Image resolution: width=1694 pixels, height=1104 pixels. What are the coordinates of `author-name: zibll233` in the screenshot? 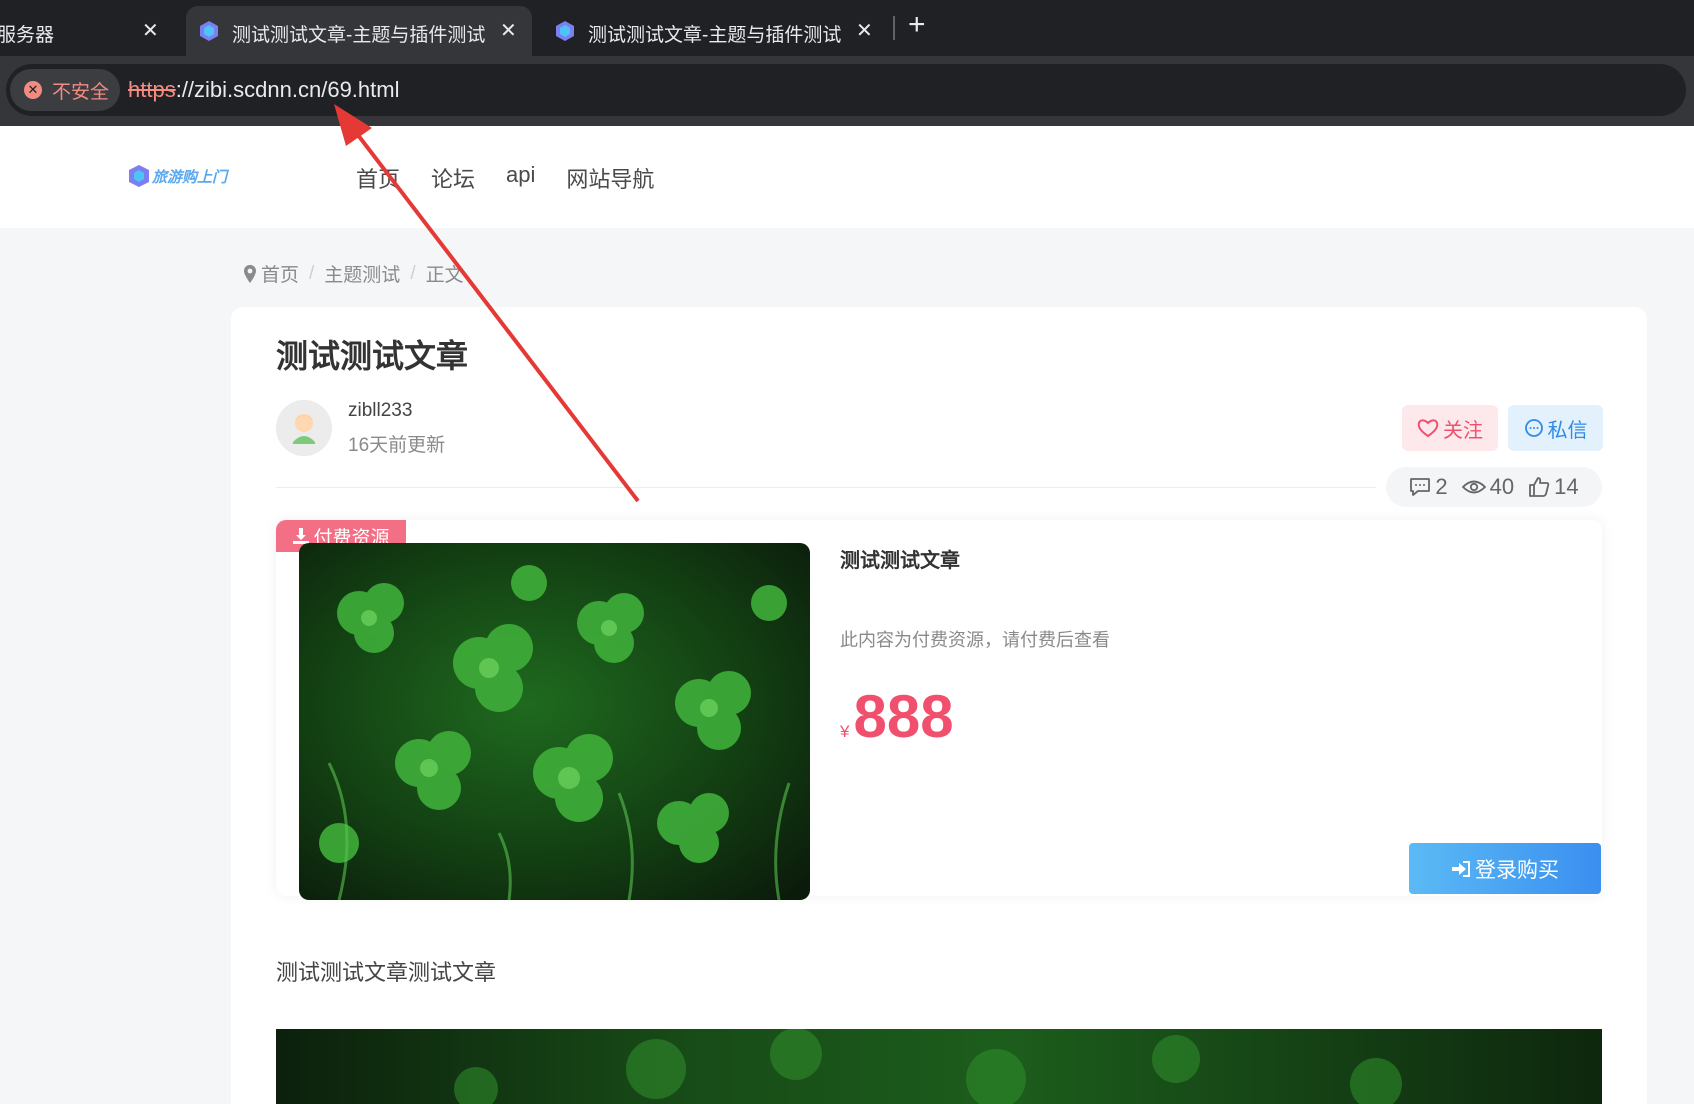 It's located at (380, 411).